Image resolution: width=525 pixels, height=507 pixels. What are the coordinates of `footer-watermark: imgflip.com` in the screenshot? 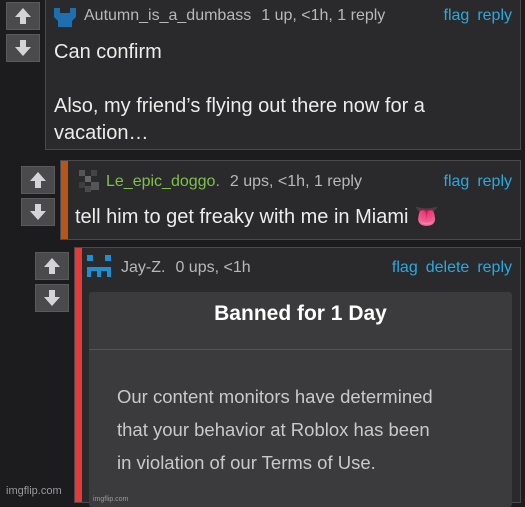 It's located at (34, 491).